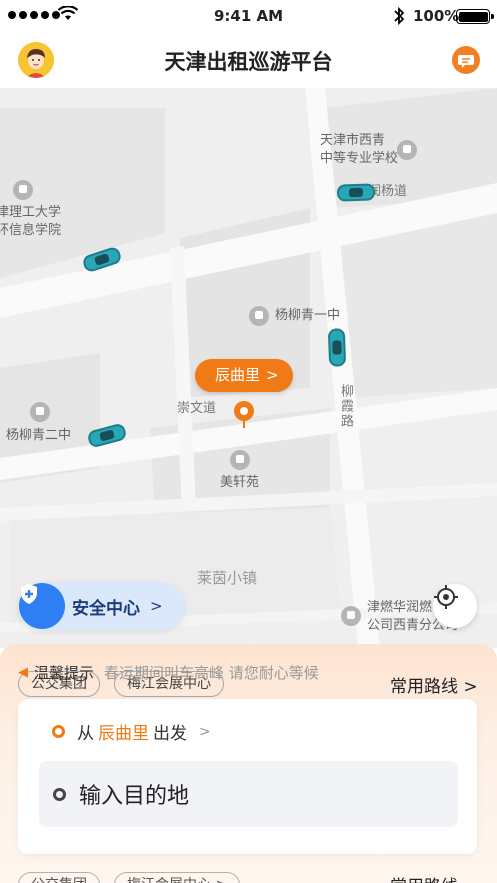 The height and width of the screenshot is (883, 497). What do you see at coordinates (351, 616) in the screenshot?
I see `office-pin-icon` at bounding box center [351, 616].